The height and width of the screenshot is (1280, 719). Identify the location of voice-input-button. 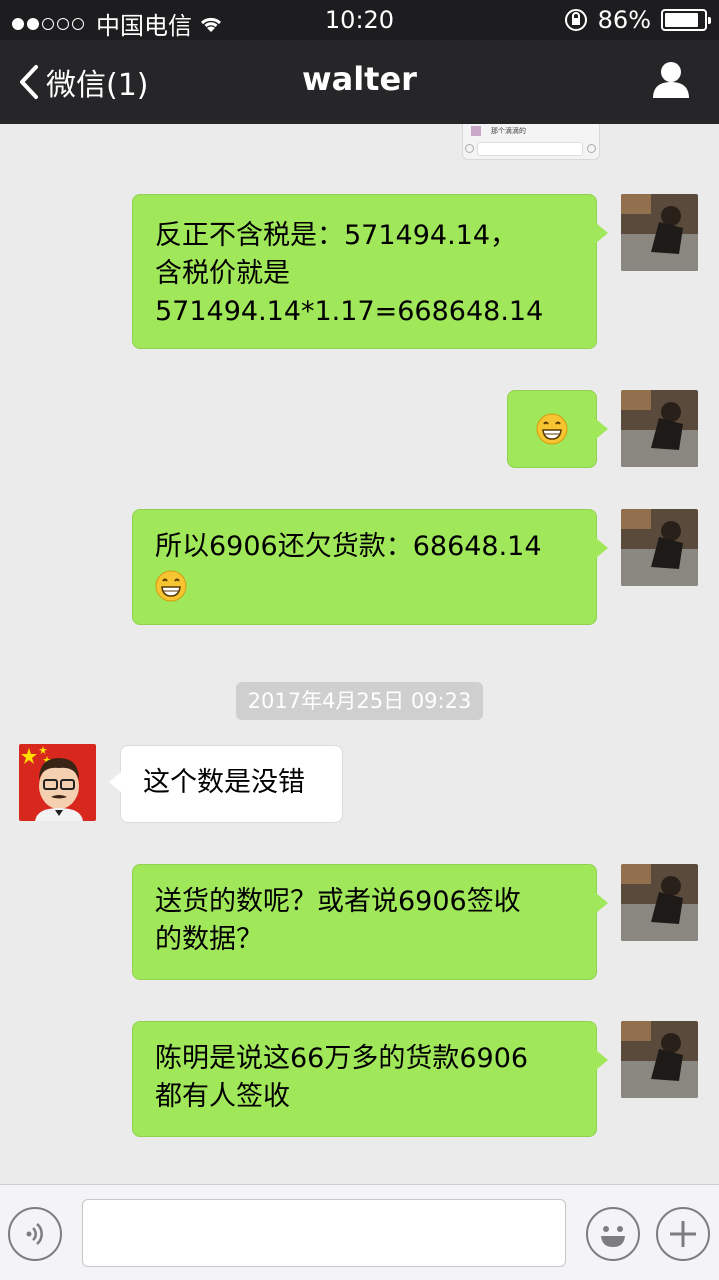
(35, 1234).